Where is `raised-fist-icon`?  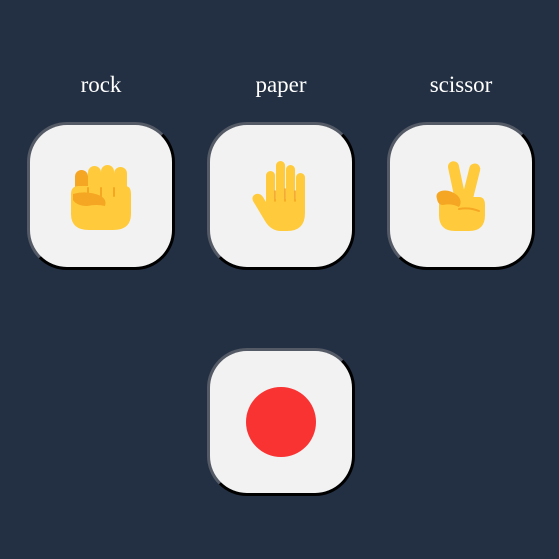 raised-fist-icon is located at coordinates (101, 196).